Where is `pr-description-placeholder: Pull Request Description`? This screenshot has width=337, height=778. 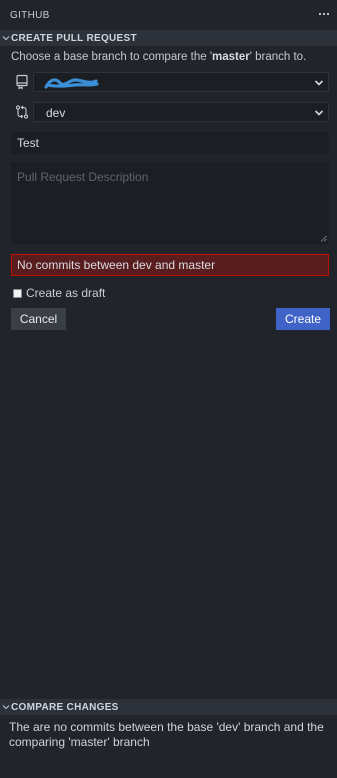
pr-description-placeholder: Pull Request Description is located at coordinates (83, 177).